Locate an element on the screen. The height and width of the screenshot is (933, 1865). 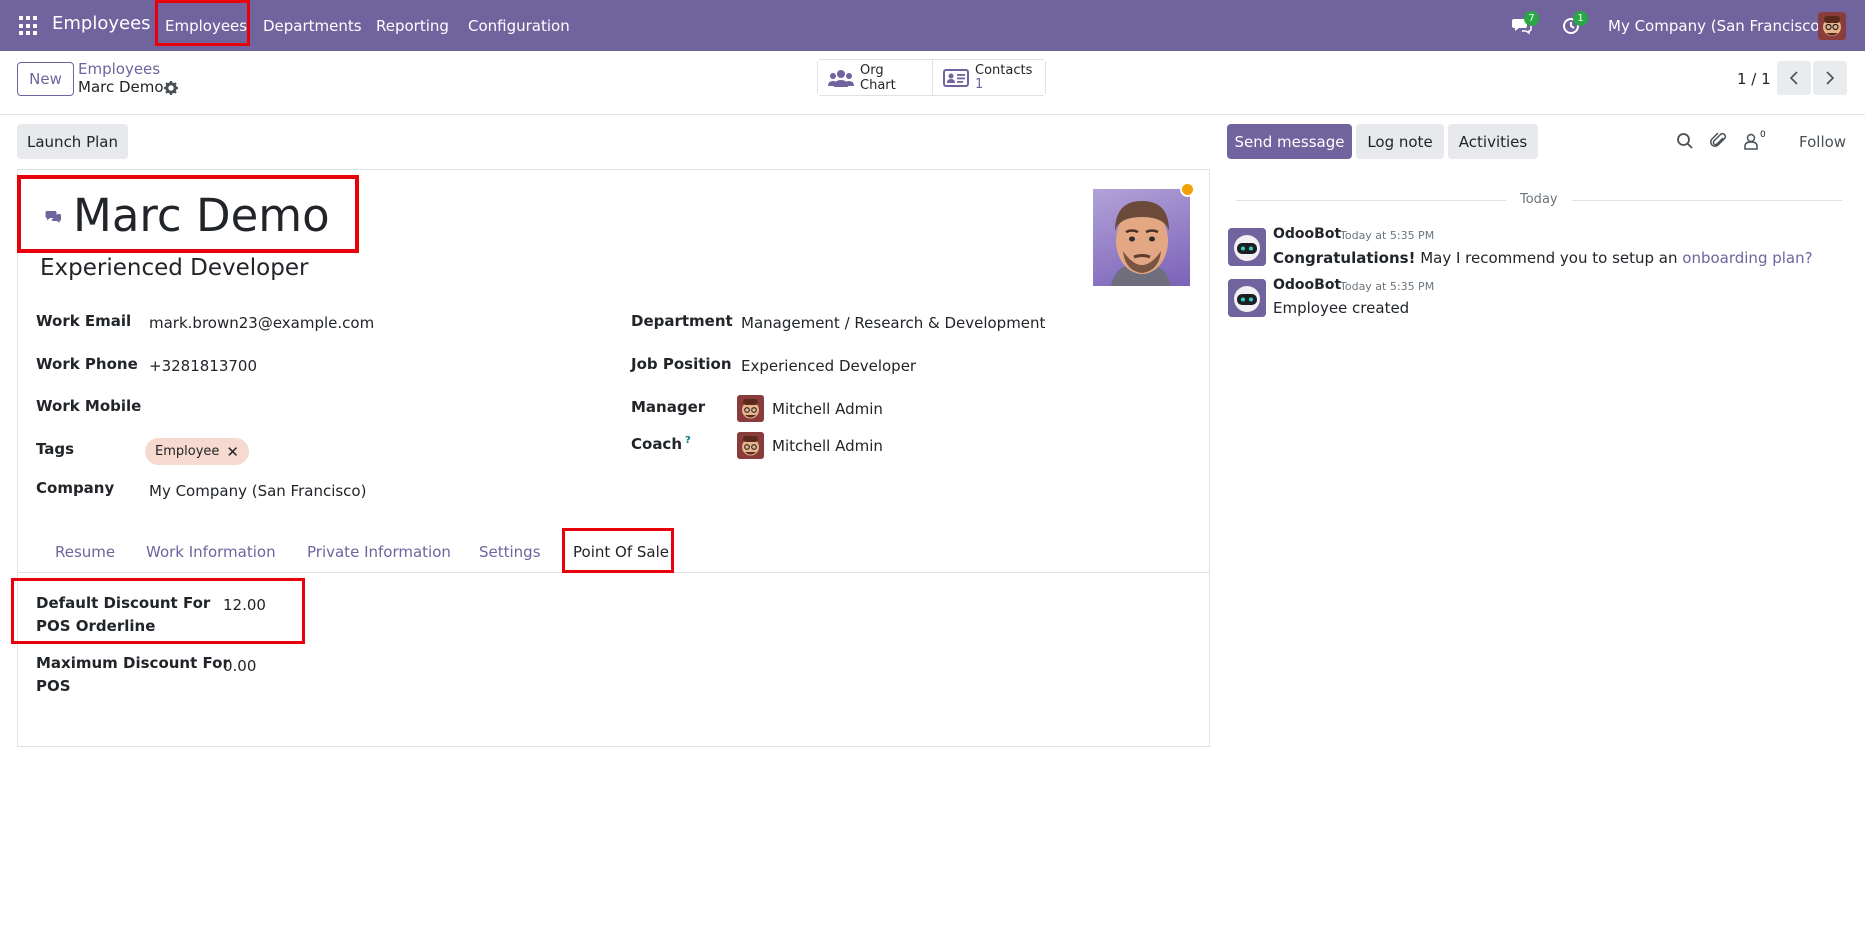
coach-label-text: Coach is located at coordinates (657, 444).